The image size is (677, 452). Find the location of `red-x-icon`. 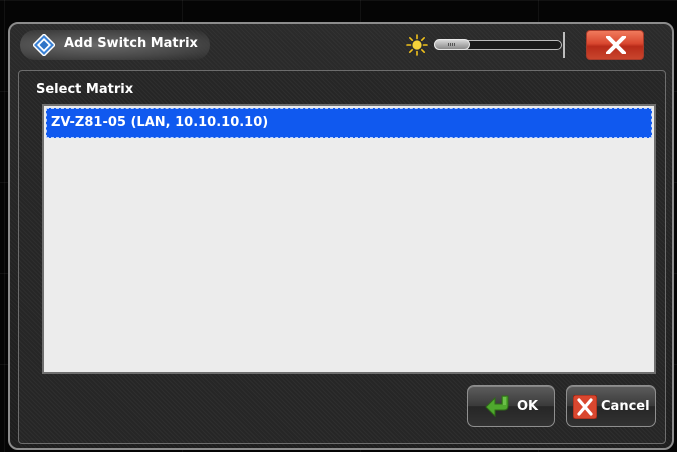

red-x-icon is located at coordinates (585, 407).